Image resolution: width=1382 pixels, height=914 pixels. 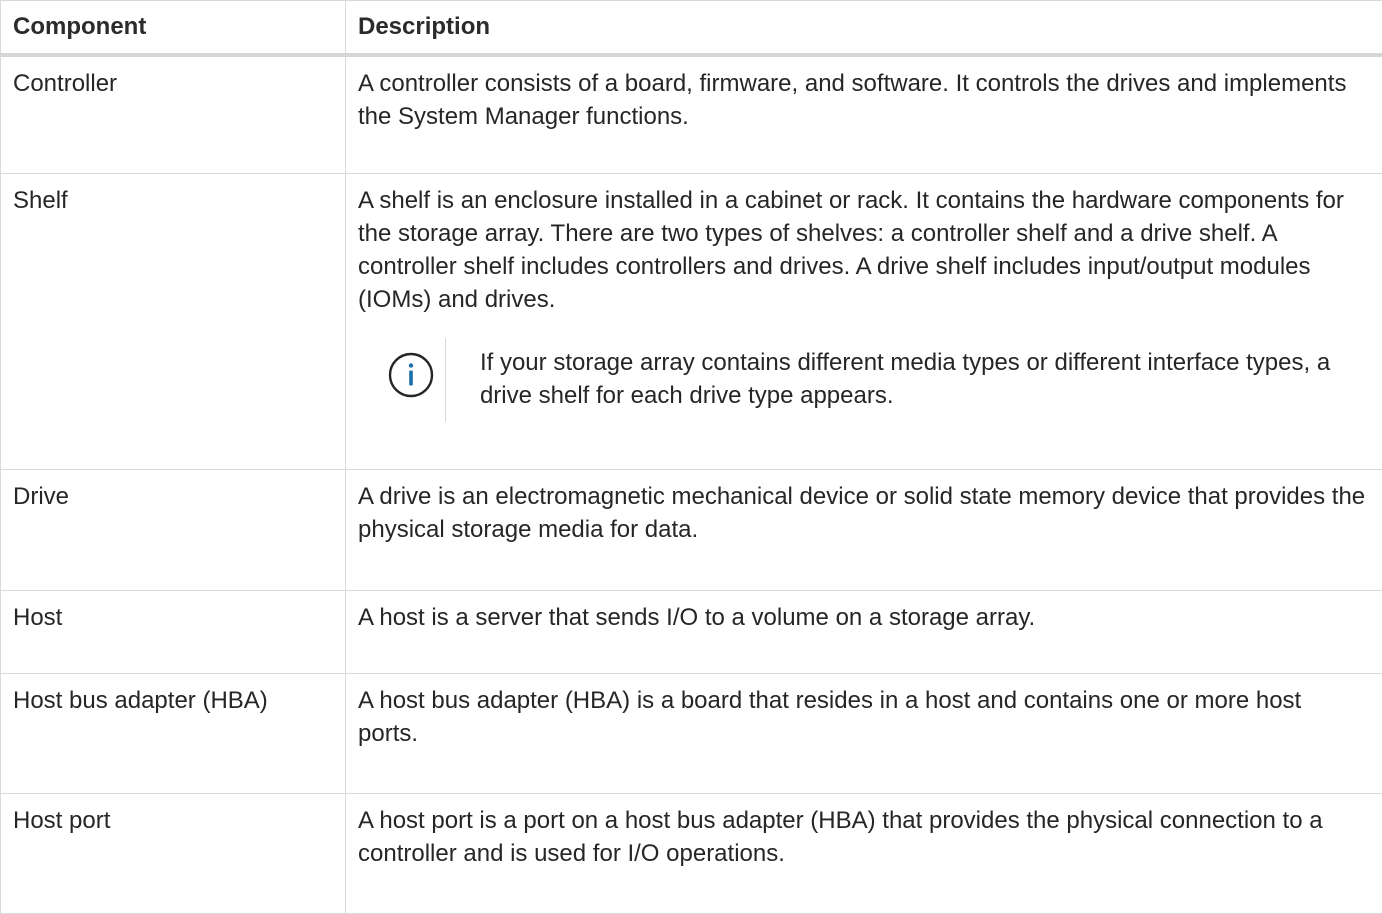 What do you see at coordinates (173, 529) in the screenshot?
I see `component-cell: Drive` at bounding box center [173, 529].